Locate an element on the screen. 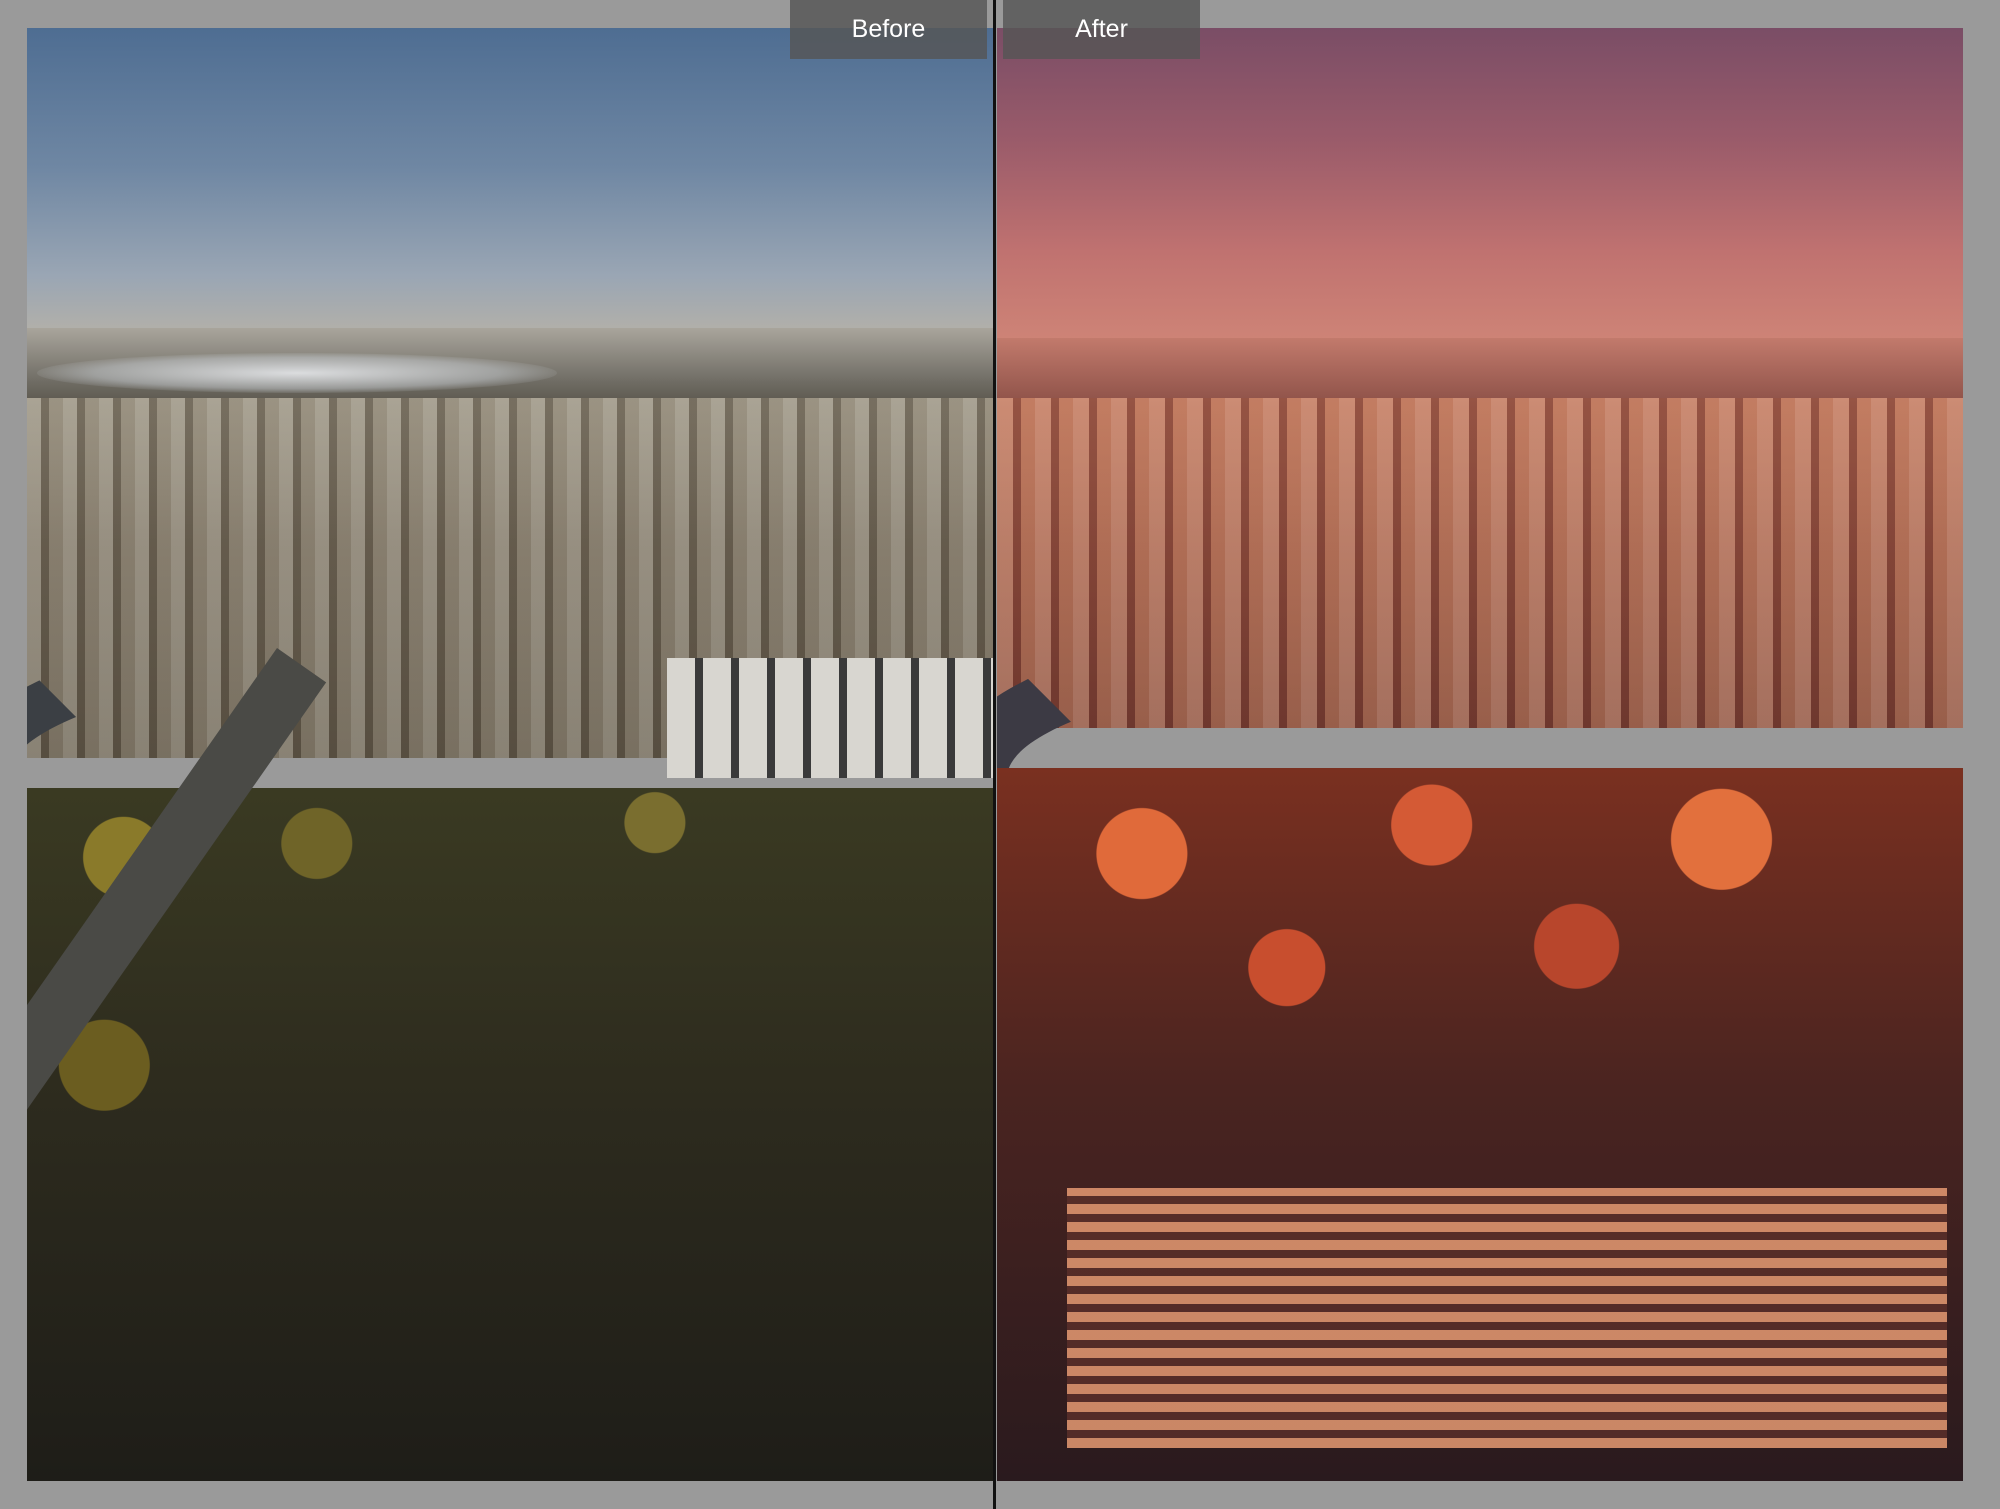  before-fog is located at coordinates (297, 373).